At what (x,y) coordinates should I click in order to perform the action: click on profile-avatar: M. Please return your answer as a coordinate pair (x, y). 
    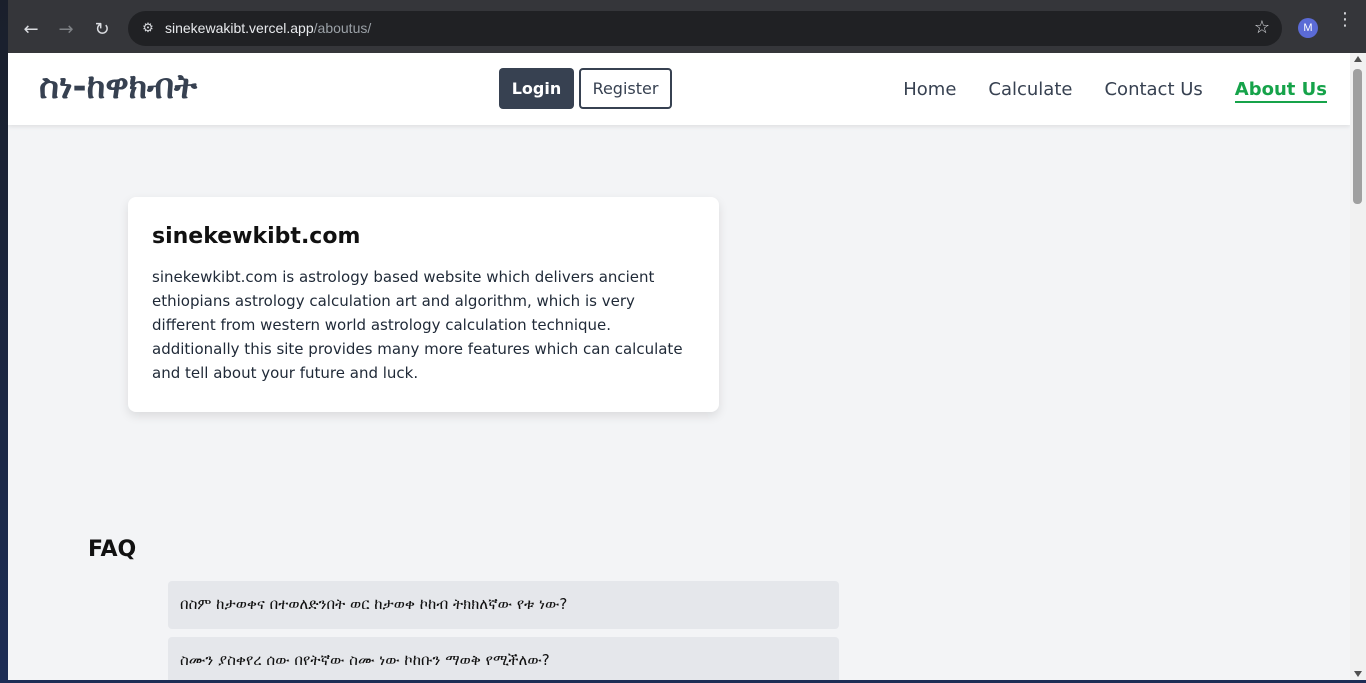
    Looking at the image, I should click on (1308, 28).